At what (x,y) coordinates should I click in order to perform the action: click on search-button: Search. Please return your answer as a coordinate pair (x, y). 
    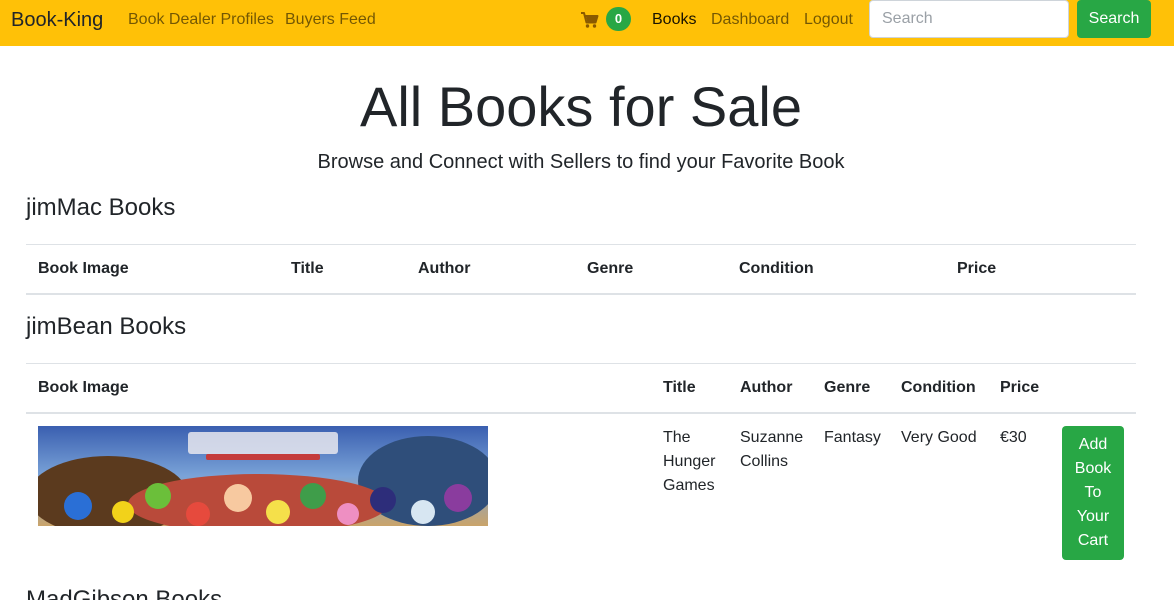
    Looking at the image, I should click on (1114, 19).